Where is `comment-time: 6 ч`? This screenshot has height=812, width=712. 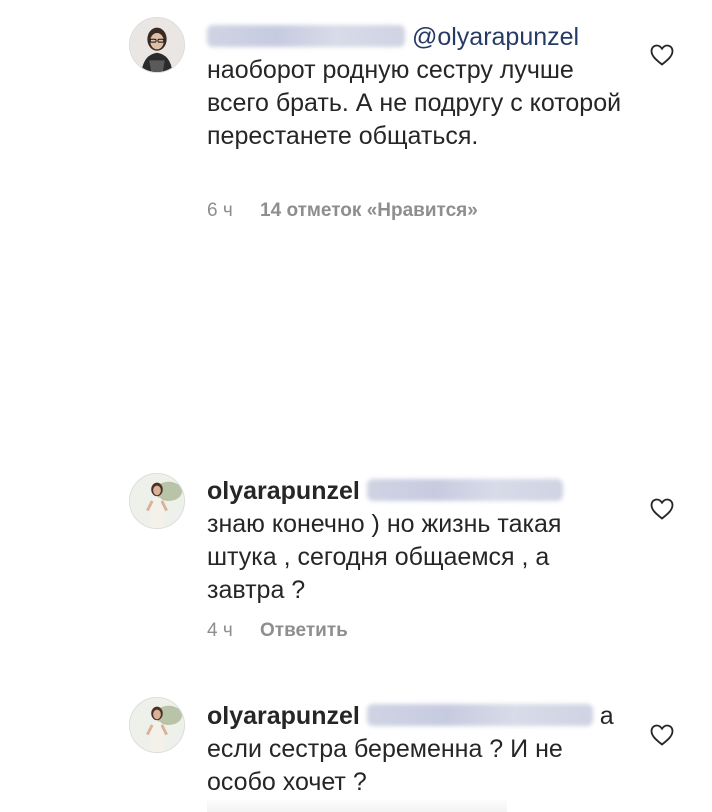
comment-time: 6 ч is located at coordinates (220, 210).